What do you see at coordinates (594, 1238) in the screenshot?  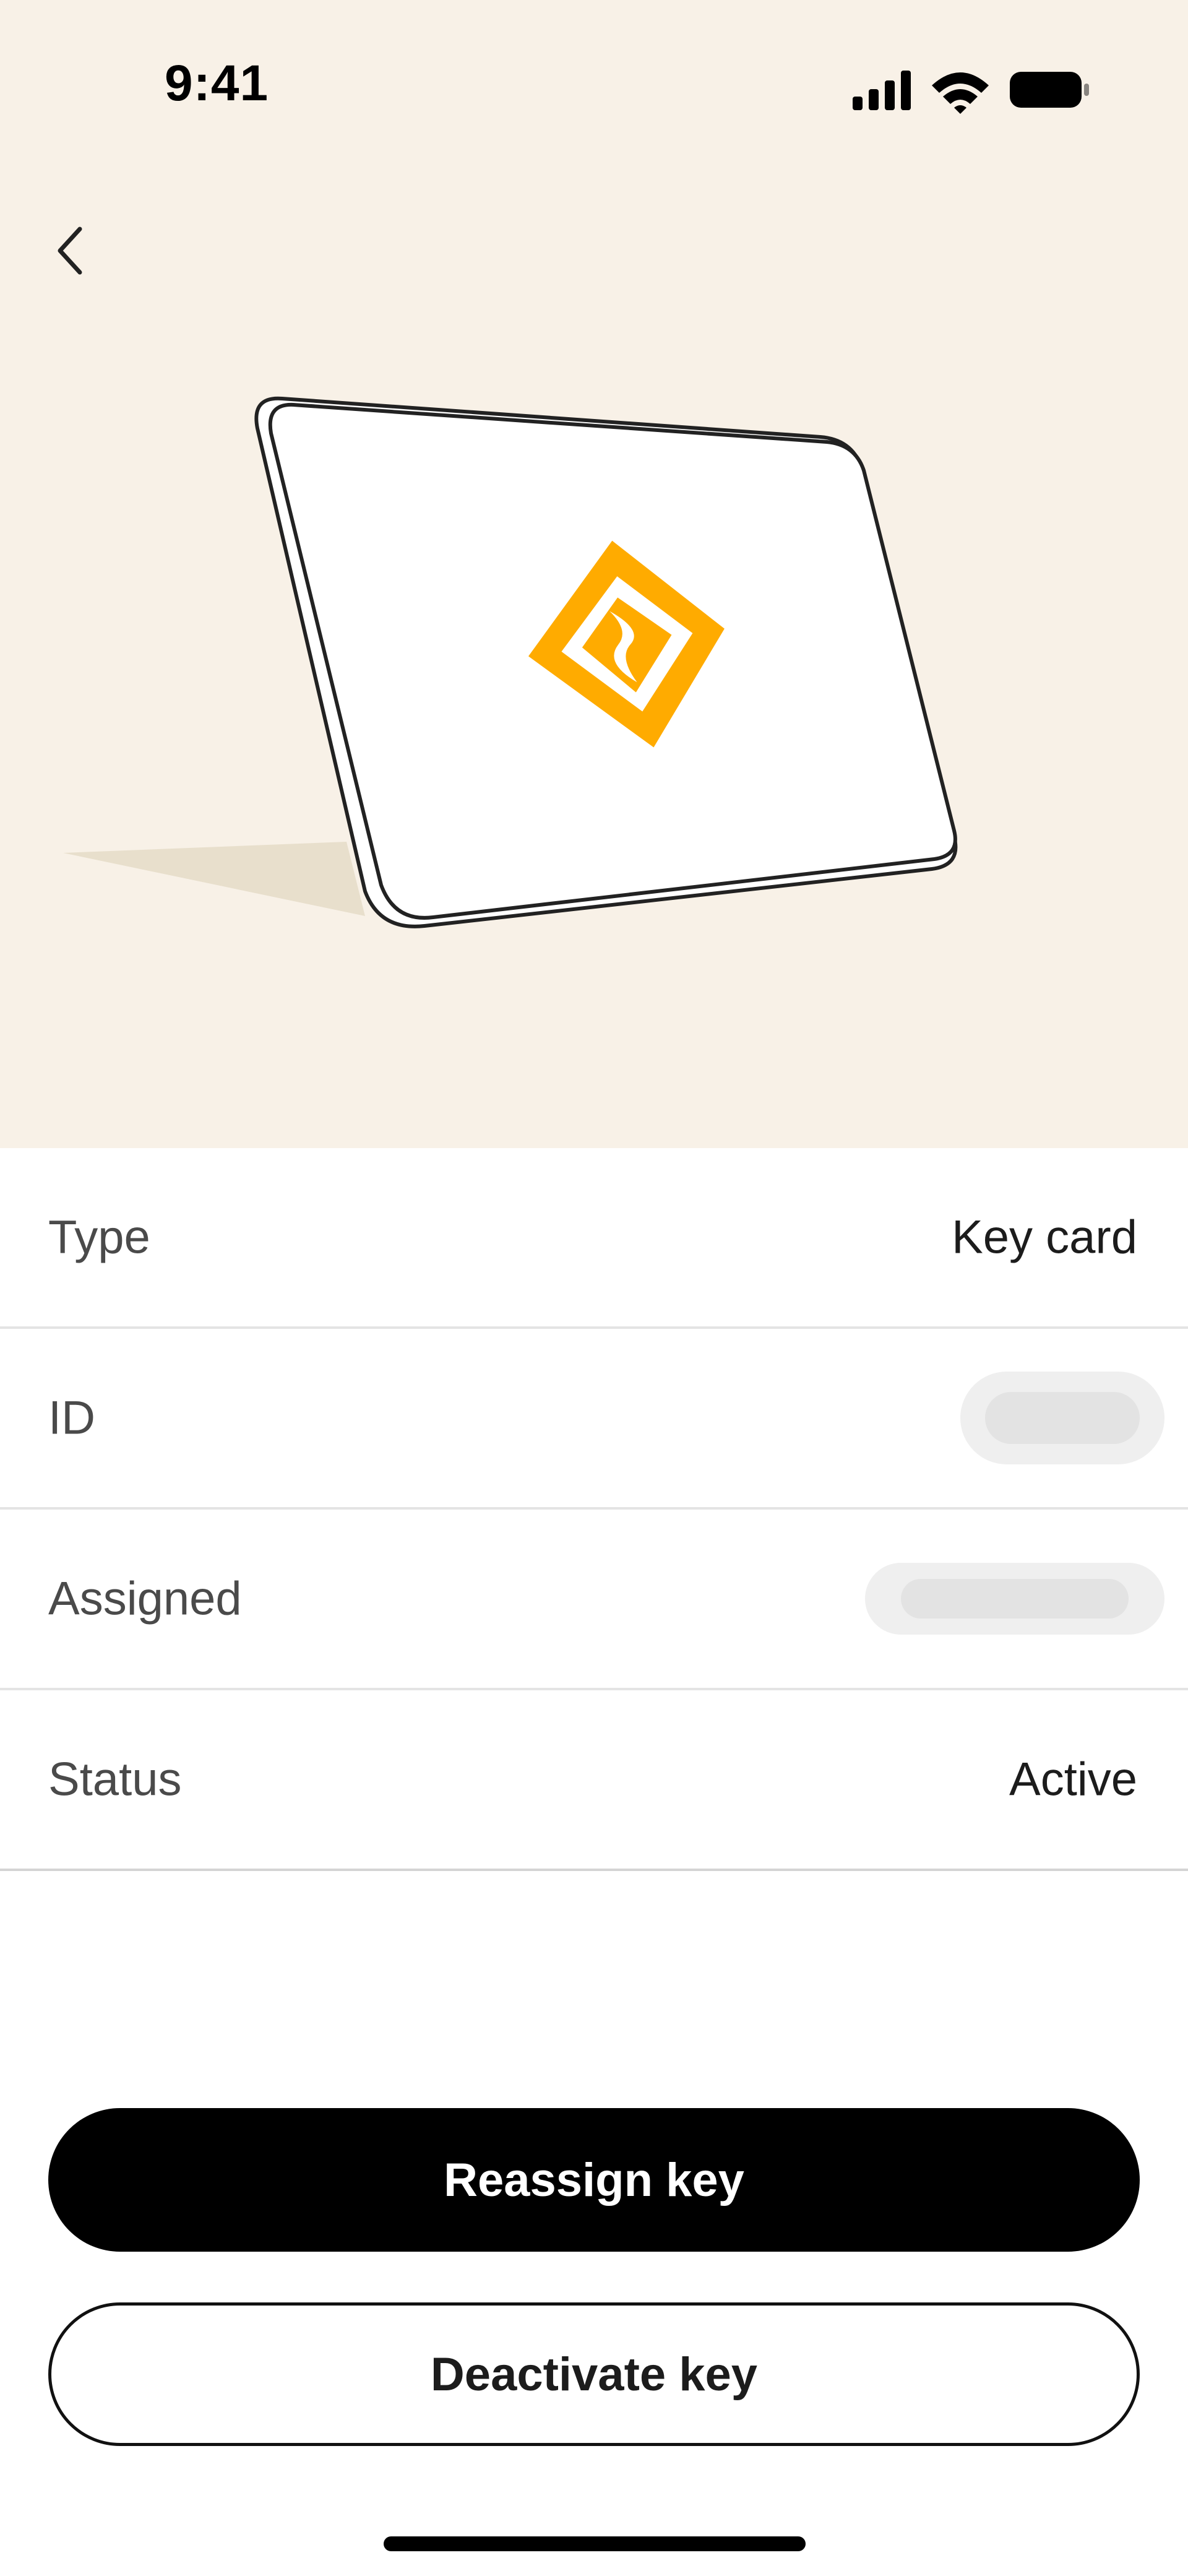 I see `detail-row-type: Type Key card` at bounding box center [594, 1238].